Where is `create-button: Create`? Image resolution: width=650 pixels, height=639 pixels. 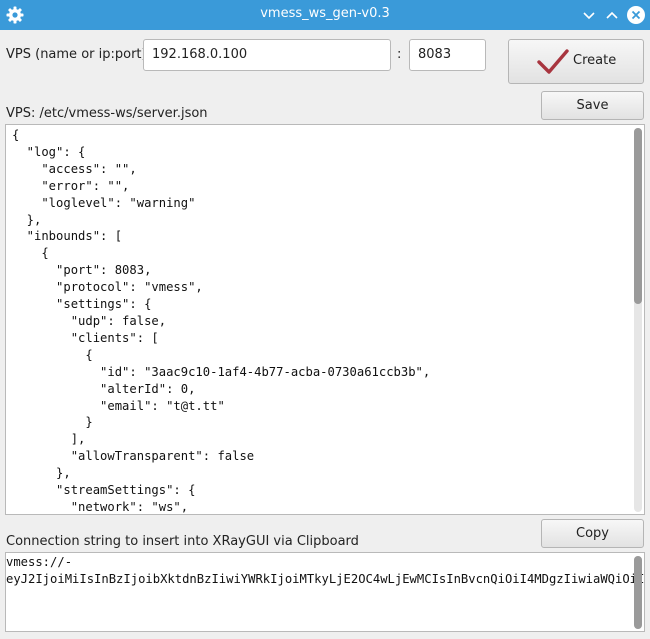
create-button: Create is located at coordinates (576, 61).